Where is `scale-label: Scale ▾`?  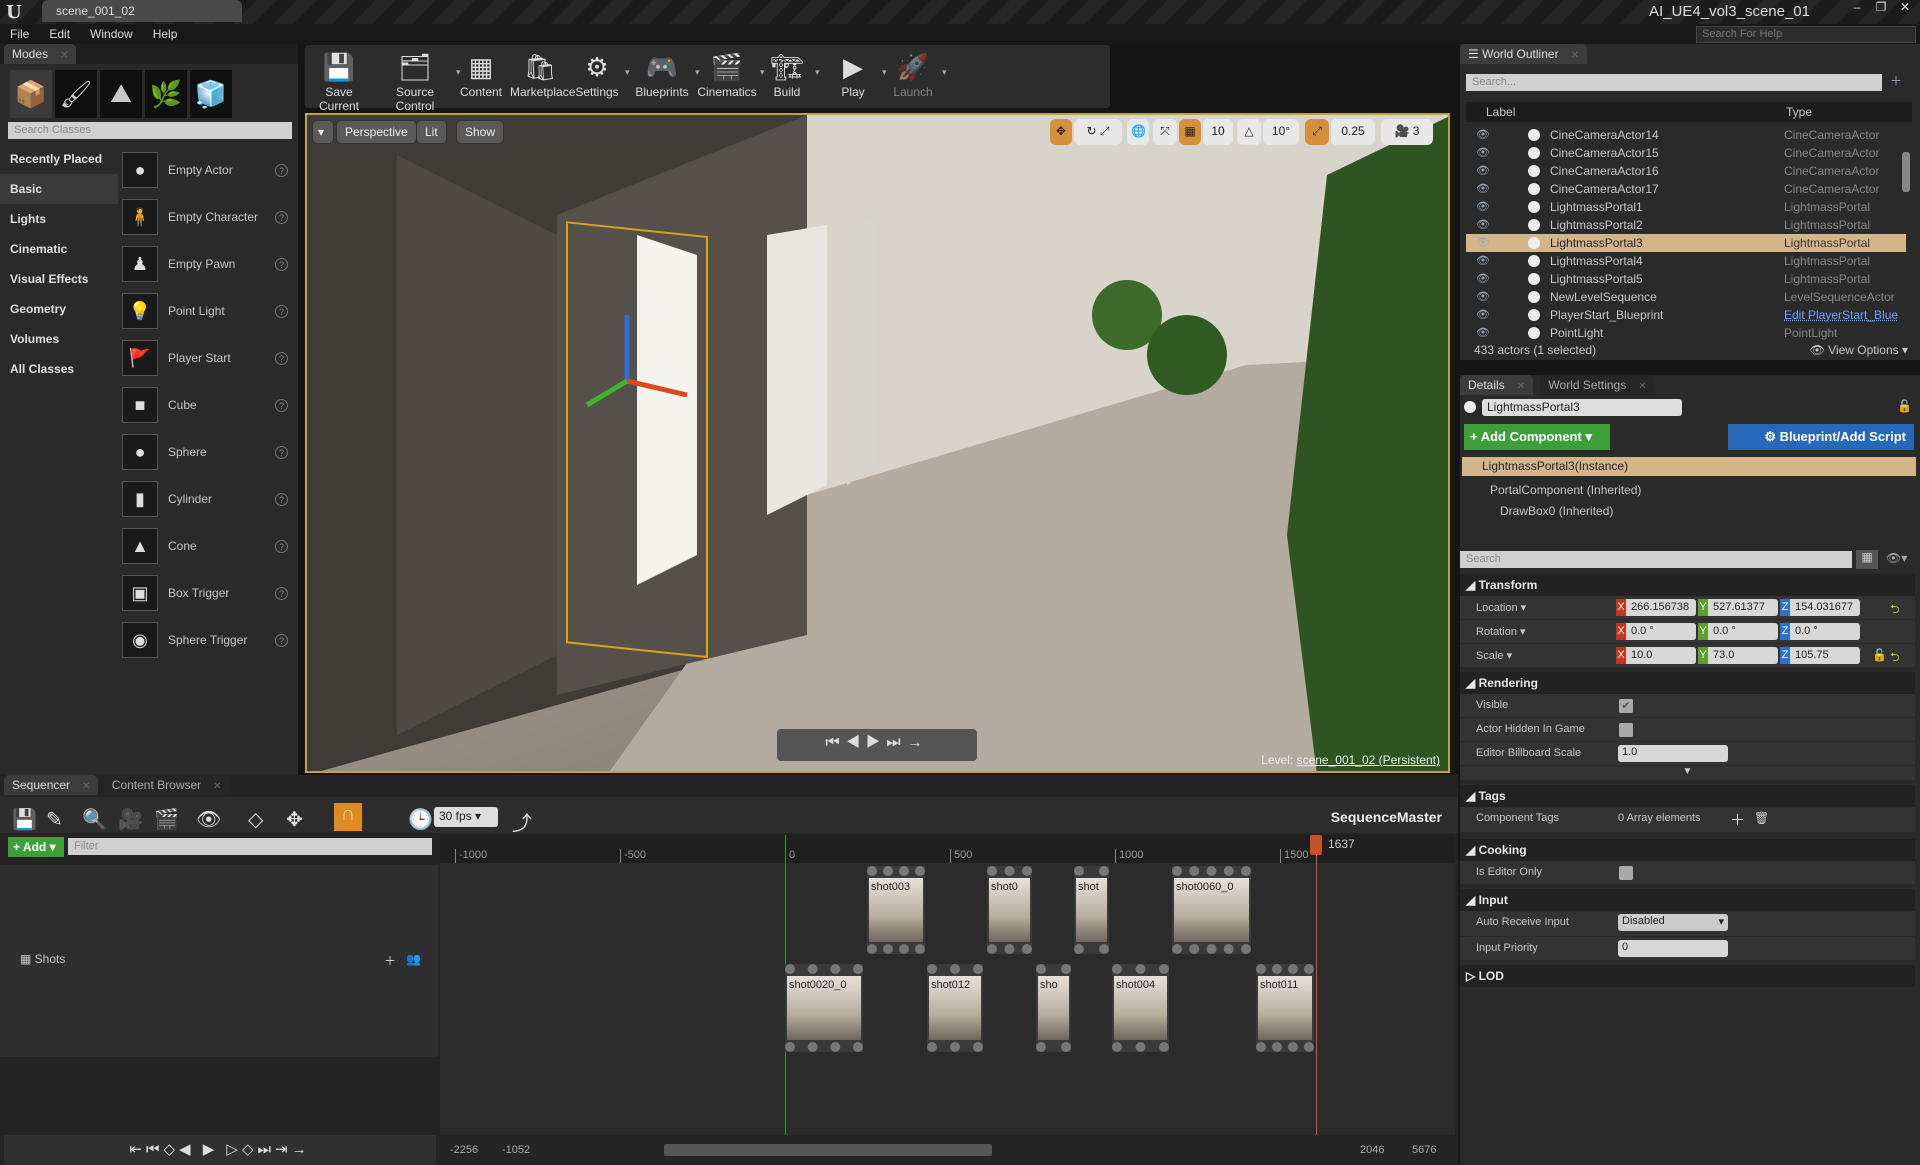 scale-label: Scale ▾ is located at coordinates (1494, 655).